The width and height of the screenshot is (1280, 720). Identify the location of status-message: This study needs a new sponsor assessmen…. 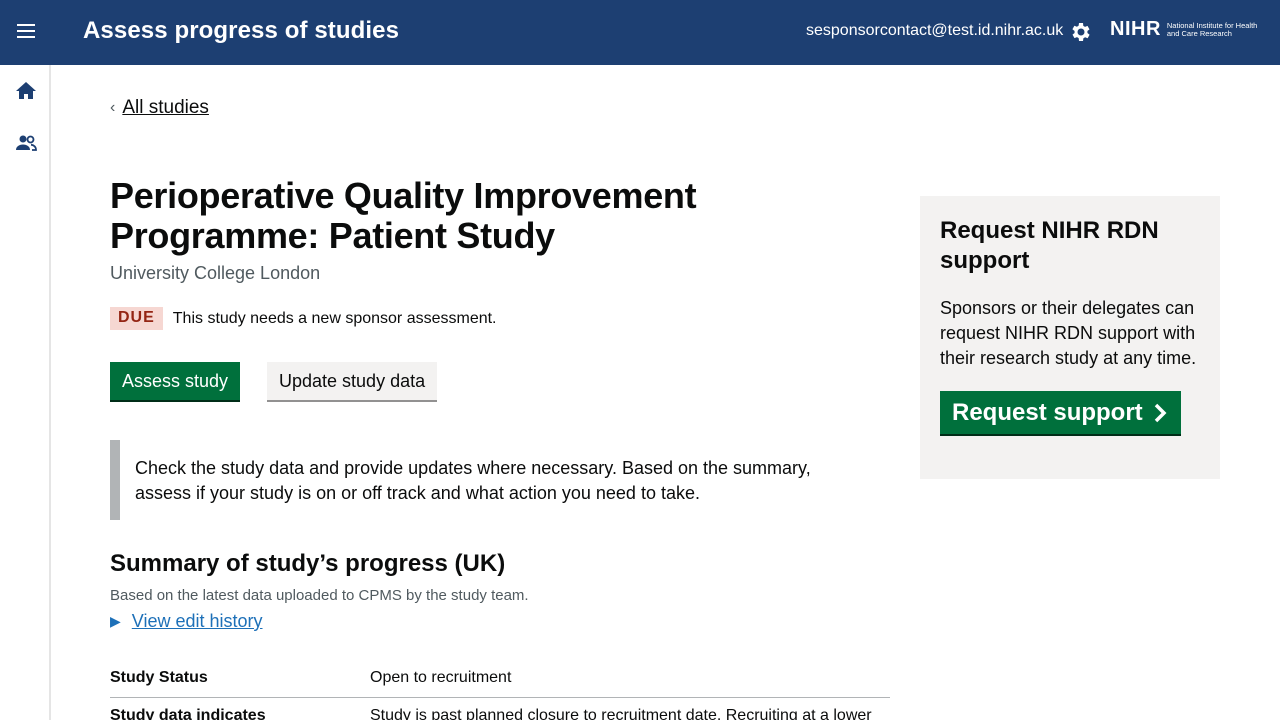
(334, 318).